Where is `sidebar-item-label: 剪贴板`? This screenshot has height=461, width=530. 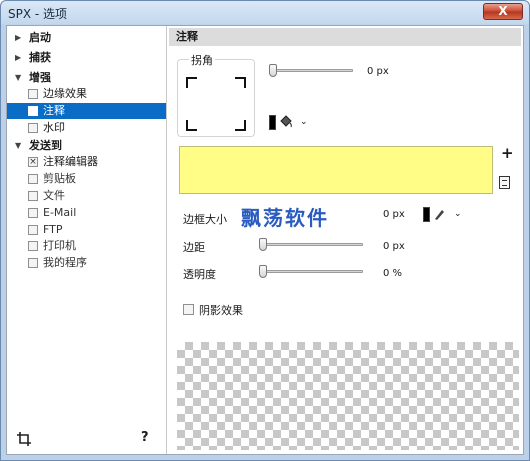
sidebar-item-label: 剪贴板 is located at coordinates (59, 178).